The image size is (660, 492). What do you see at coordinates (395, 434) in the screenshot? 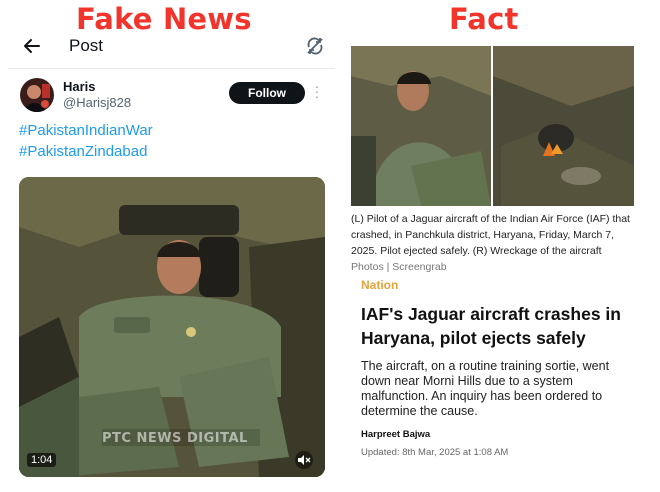
I see `article-author: Harpreet Bajwa` at bounding box center [395, 434].